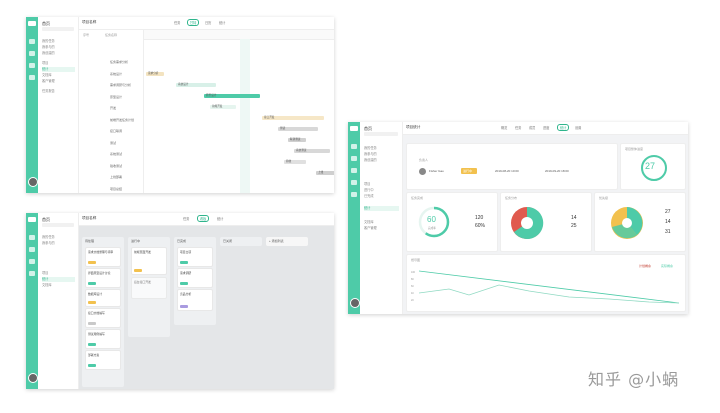 This screenshot has height=413, width=720. What do you see at coordinates (116, 154) in the screenshot?
I see `task-row: 系统测试` at bounding box center [116, 154].